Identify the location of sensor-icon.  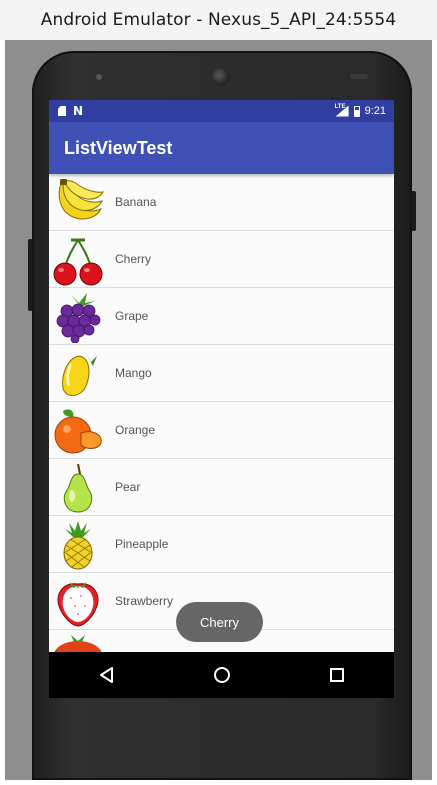
(359, 76).